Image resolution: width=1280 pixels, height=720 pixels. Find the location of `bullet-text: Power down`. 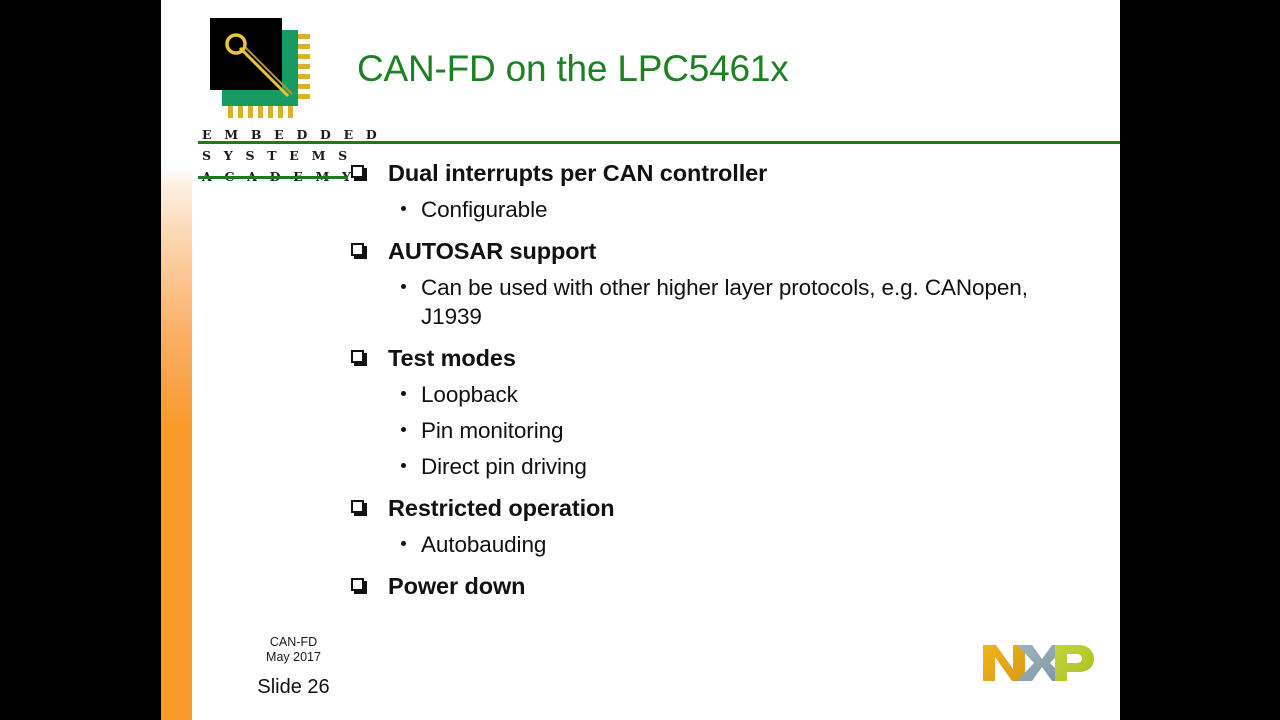

bullet-text: Power down is located at coordinates (457, 586).